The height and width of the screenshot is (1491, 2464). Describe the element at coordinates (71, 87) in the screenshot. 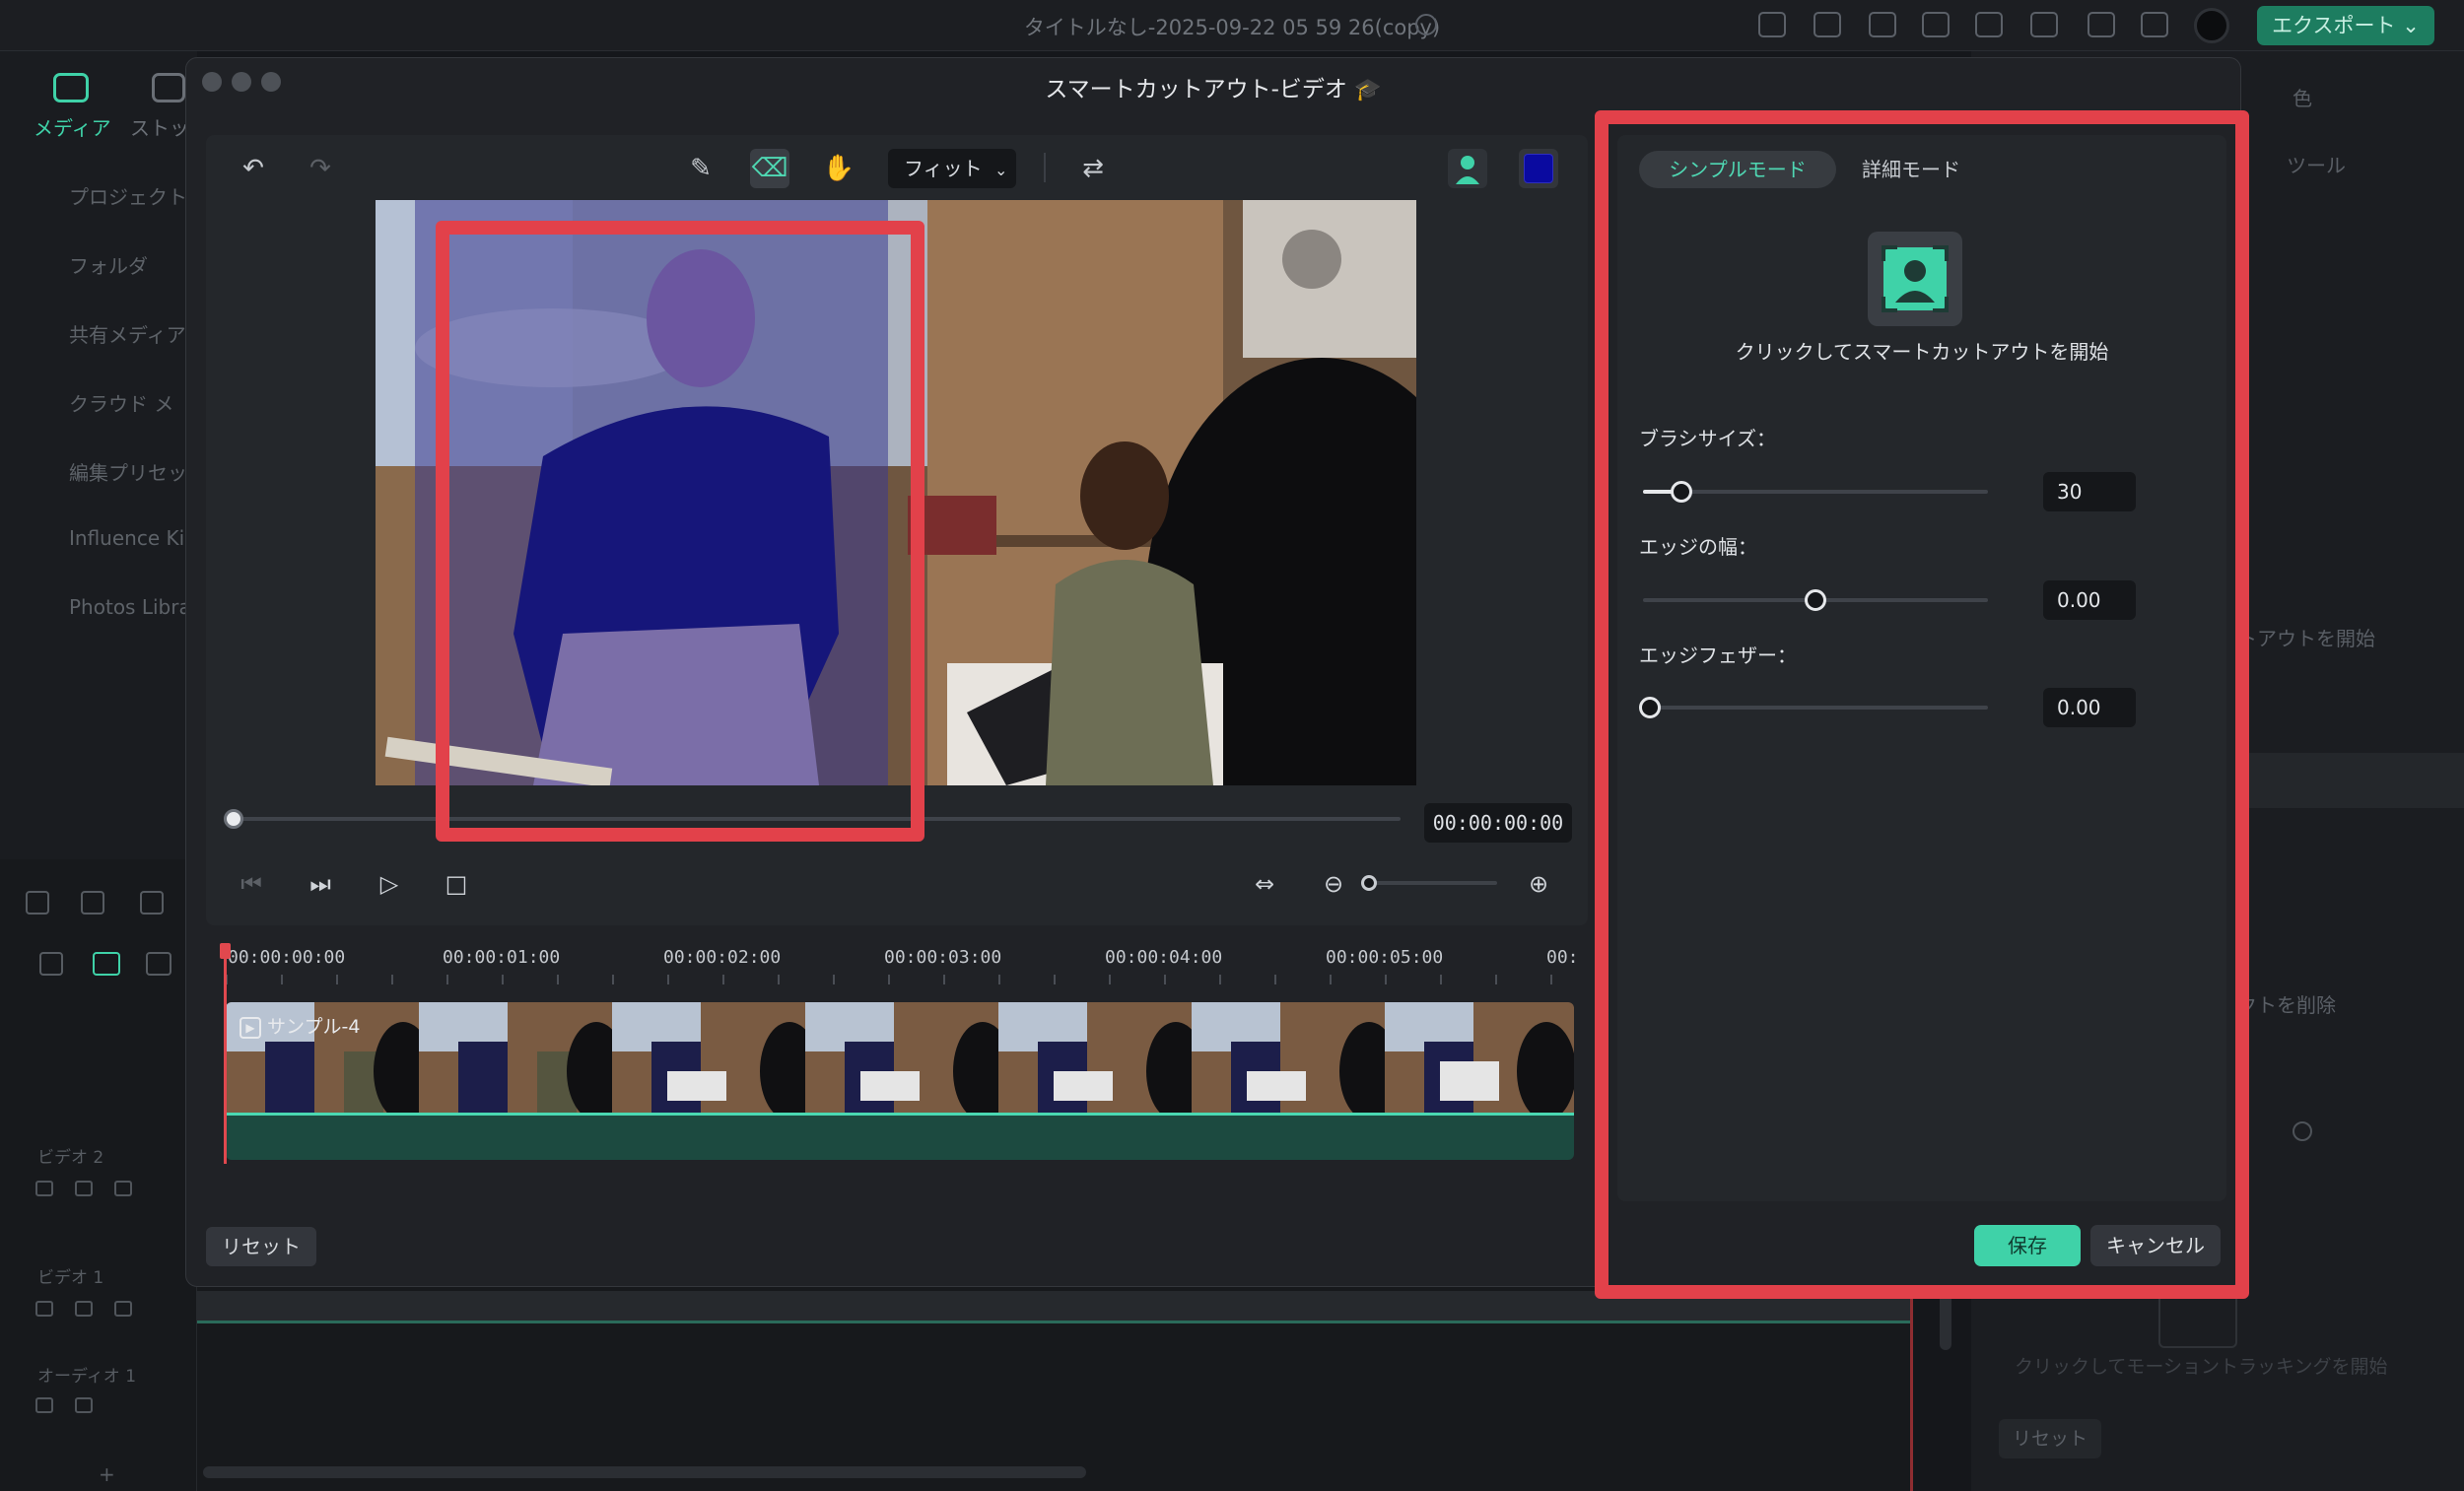

I see `media-icon` at that location.